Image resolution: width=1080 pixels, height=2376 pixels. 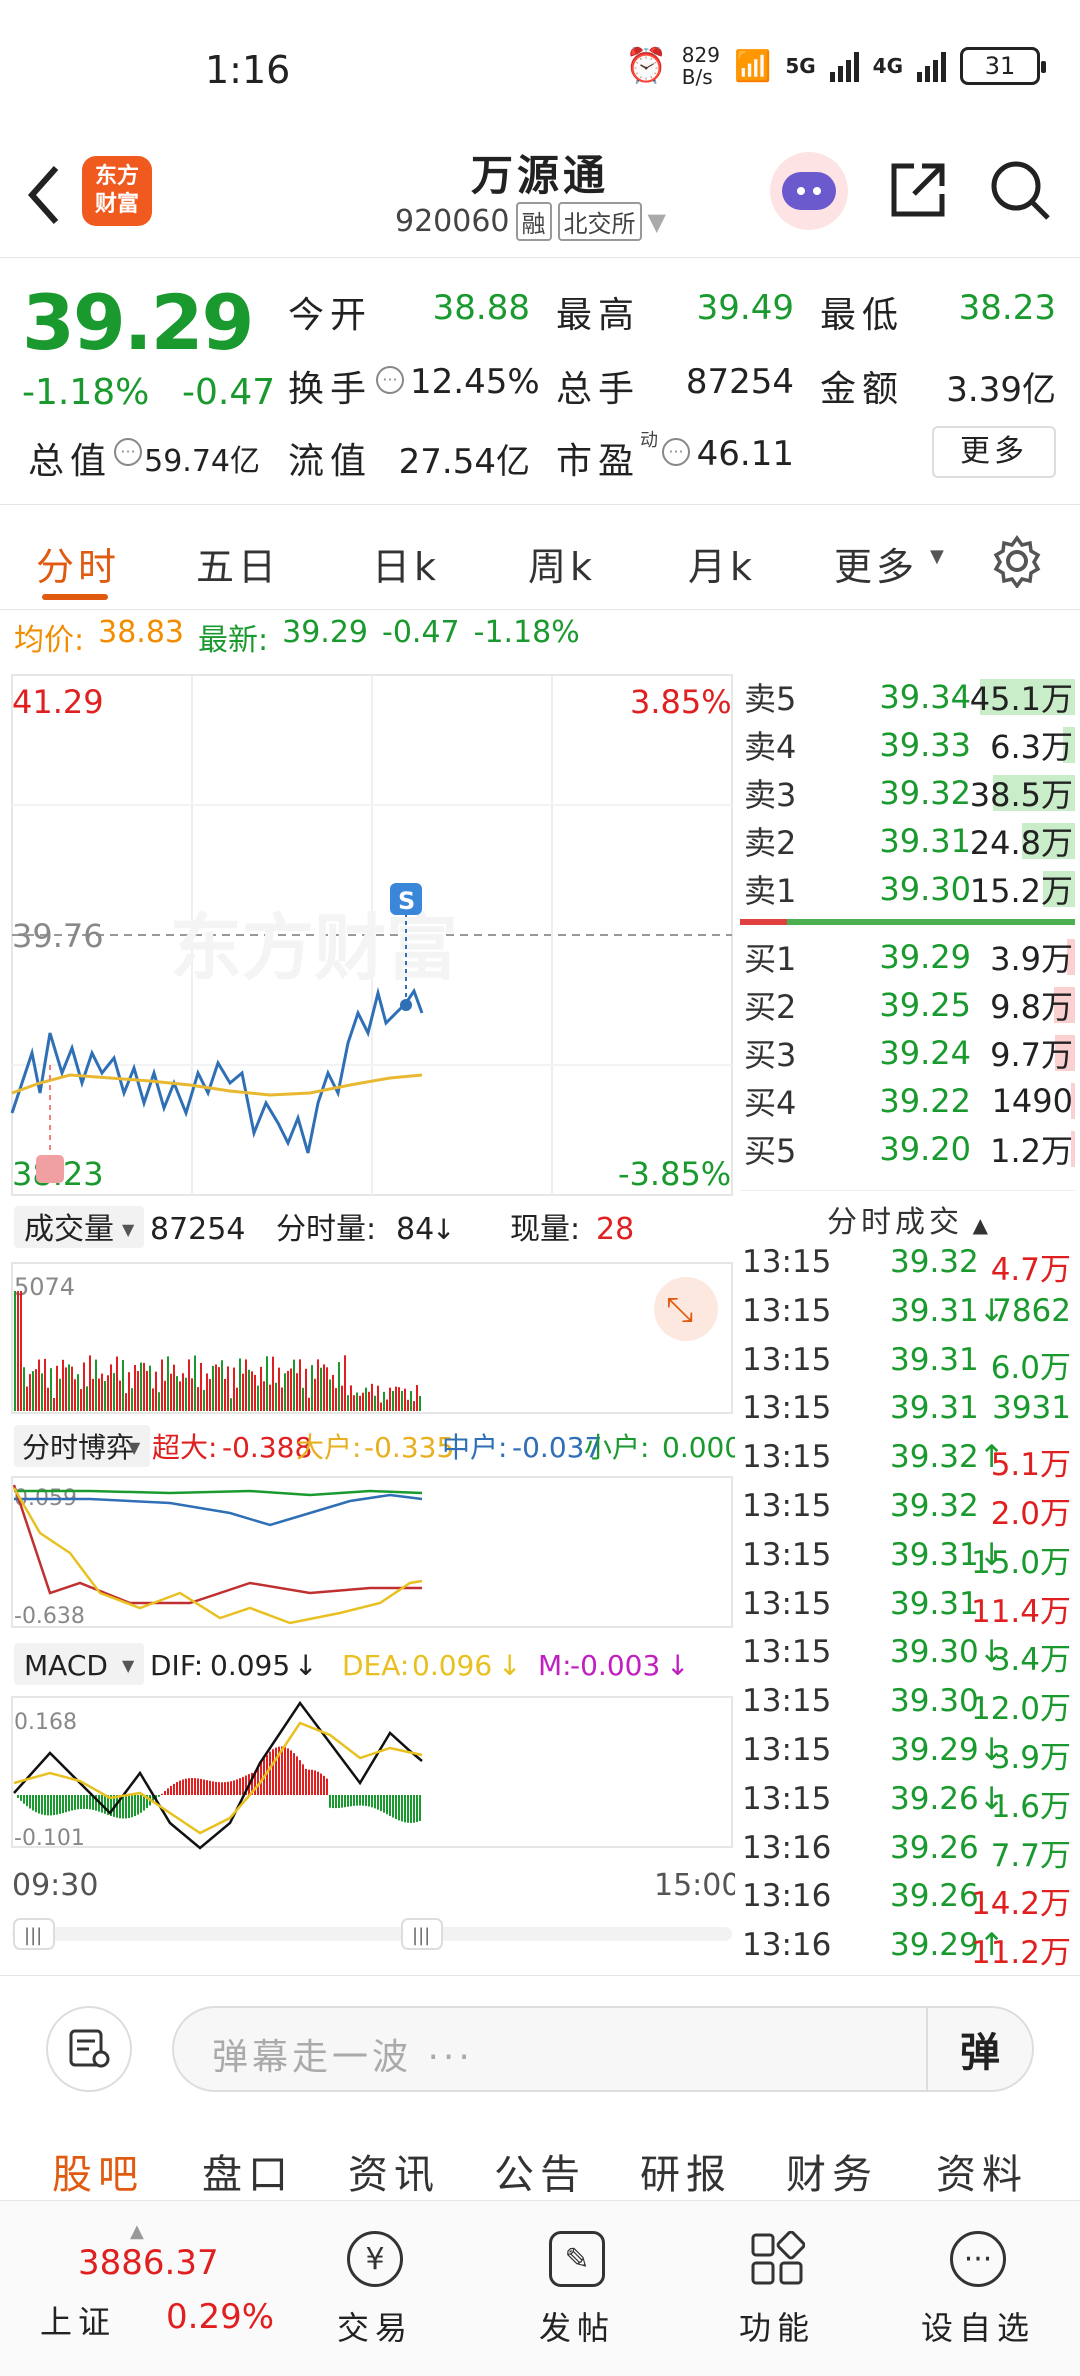 What do you see at coordinates (1020, 1562) in the screenshot?
I see `tick-volume: 15.0万` at bounding box center [1020, 1562].